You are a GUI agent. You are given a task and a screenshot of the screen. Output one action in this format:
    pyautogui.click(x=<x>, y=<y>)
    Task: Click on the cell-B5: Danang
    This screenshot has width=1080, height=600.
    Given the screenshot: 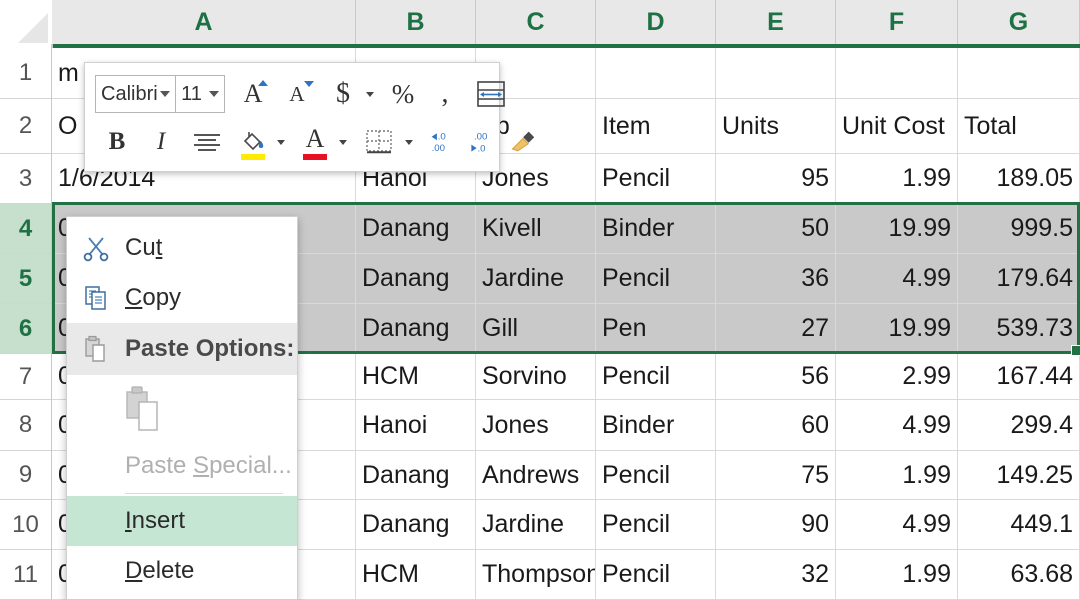 What is the action you would take?
    pyautogui.click(x=416, y=279)
    